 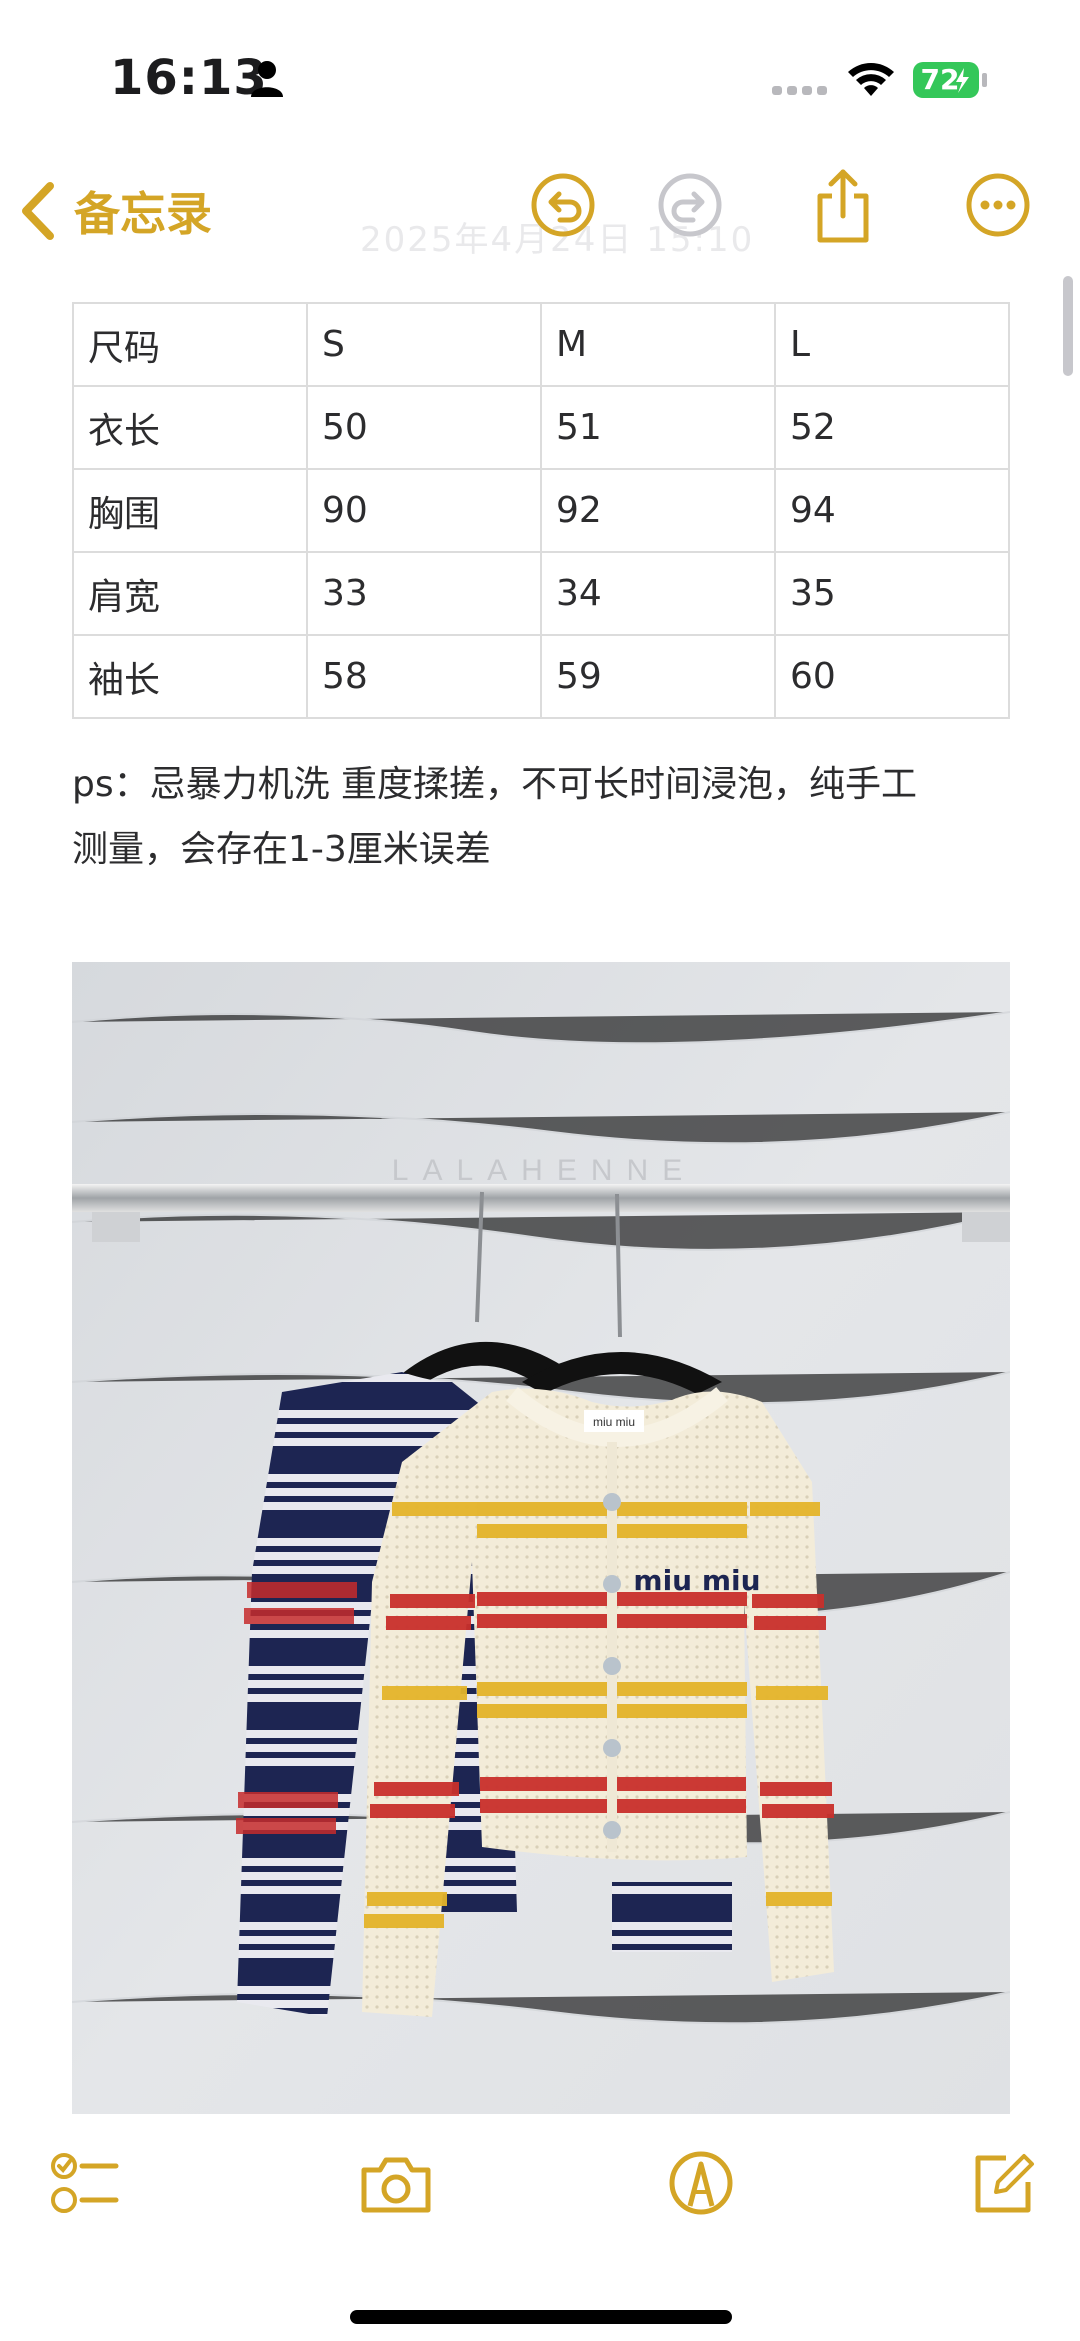 I want to click on table-cell: M, so click(x=658, y=344).